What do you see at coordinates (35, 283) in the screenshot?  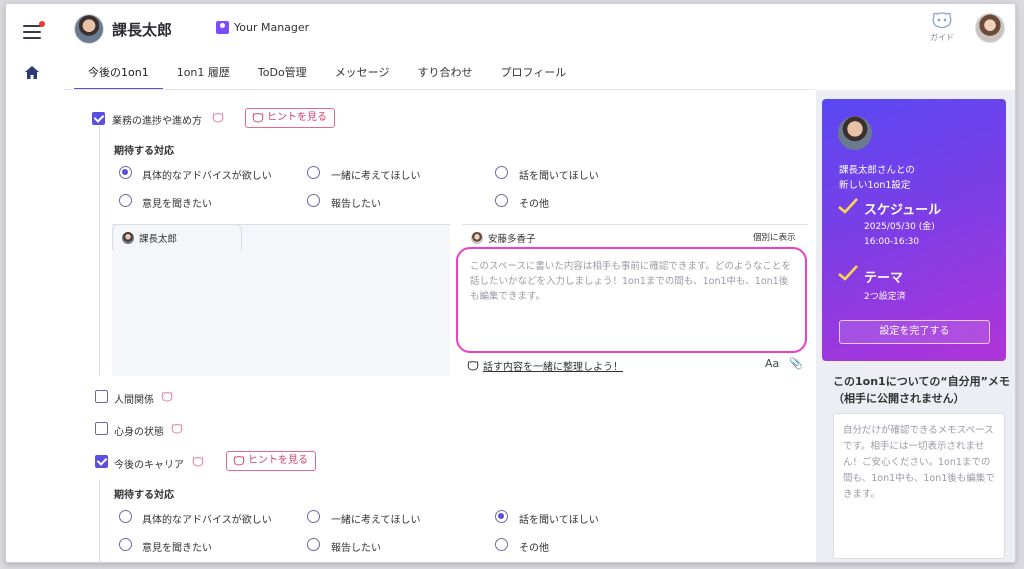 I see `left-rail` at bounding box center [35, 283].